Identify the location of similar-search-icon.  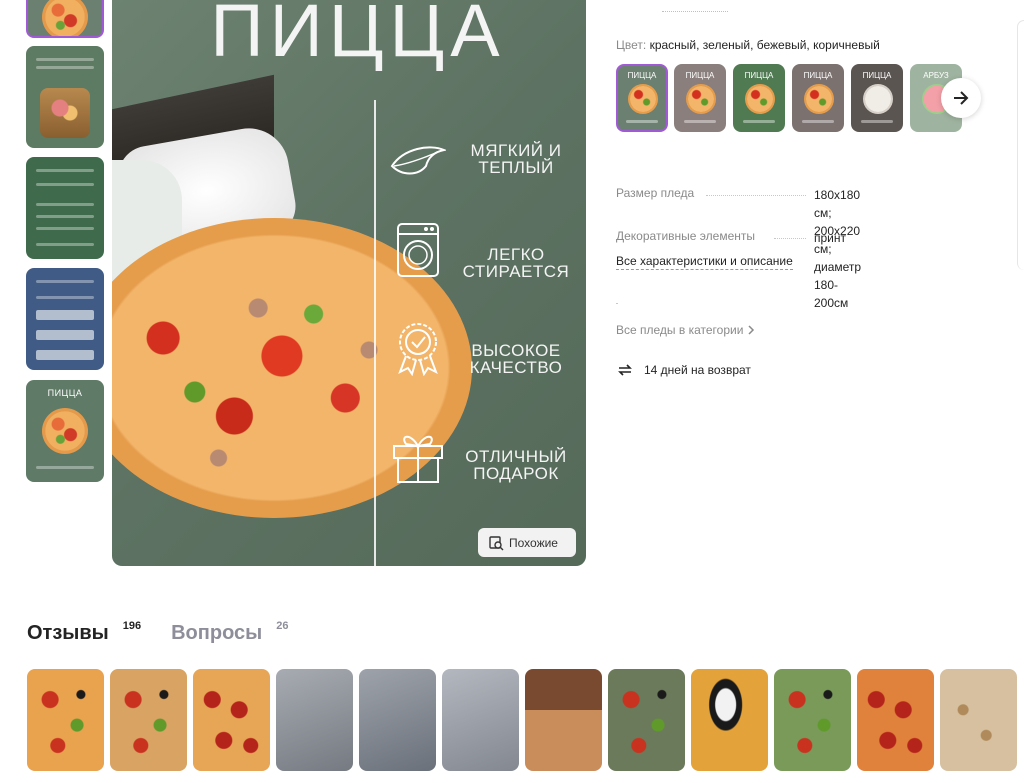
(496, 542).